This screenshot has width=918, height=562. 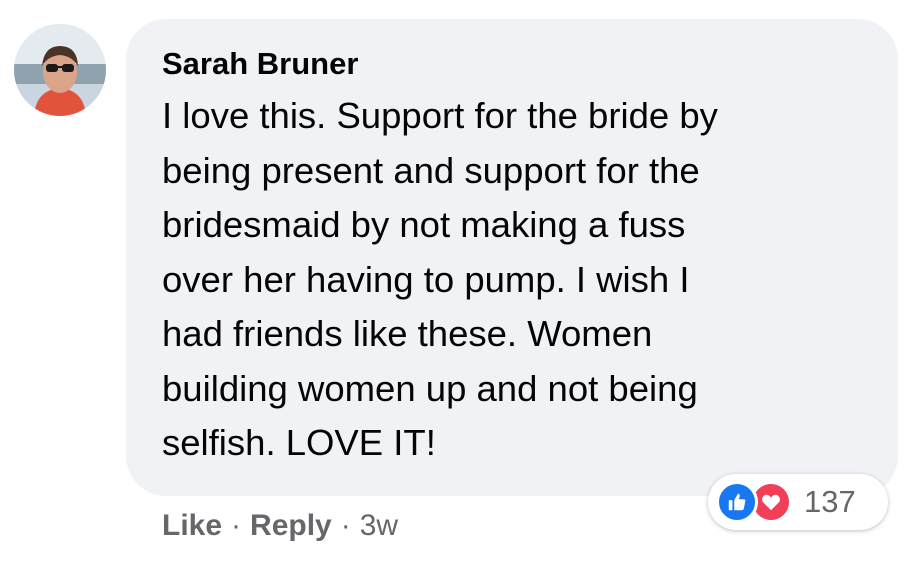 I want to click on thumbs-up-icon, so click(x=737, y=502).